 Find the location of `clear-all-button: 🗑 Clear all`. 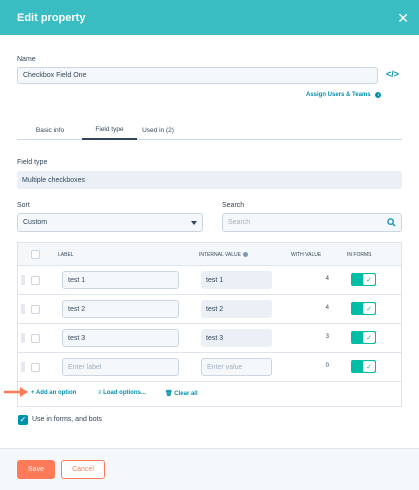

clear-all-button: 🗑 Clear all is located at coordinates (181, 393).